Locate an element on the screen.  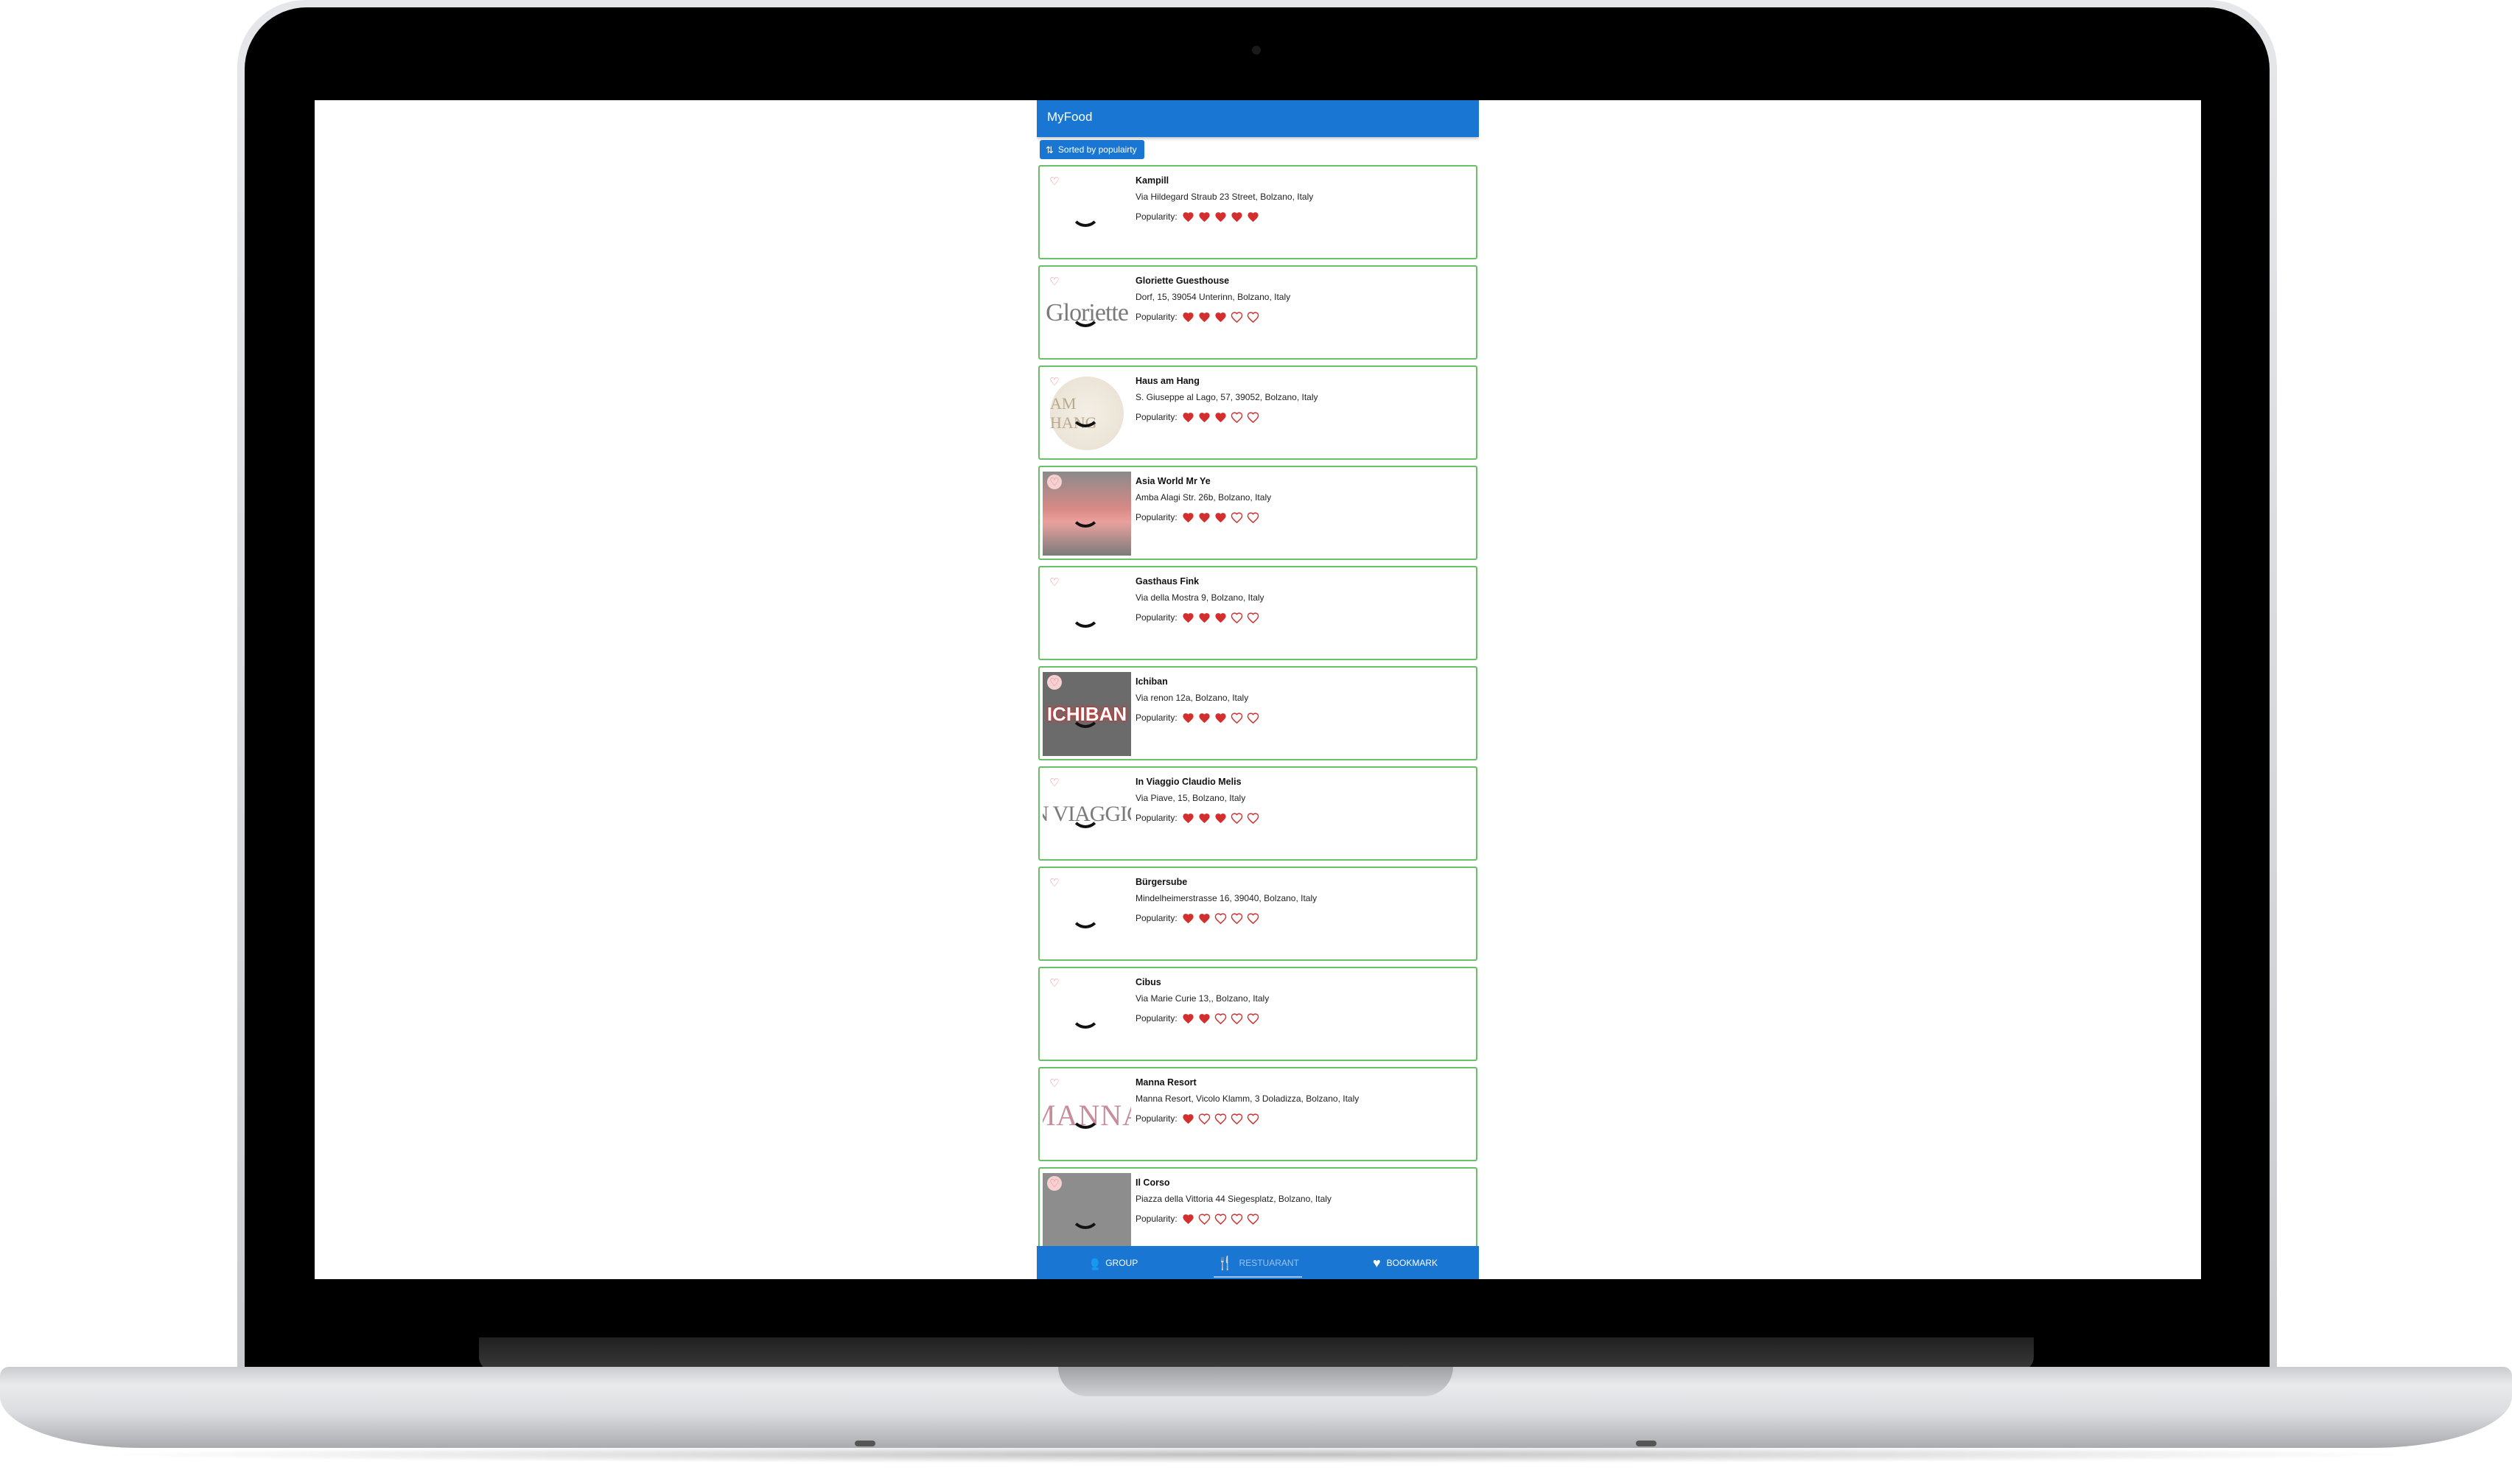
restaurant-name: Gloriette Guesthouse is located at coordinates (1183, 281).